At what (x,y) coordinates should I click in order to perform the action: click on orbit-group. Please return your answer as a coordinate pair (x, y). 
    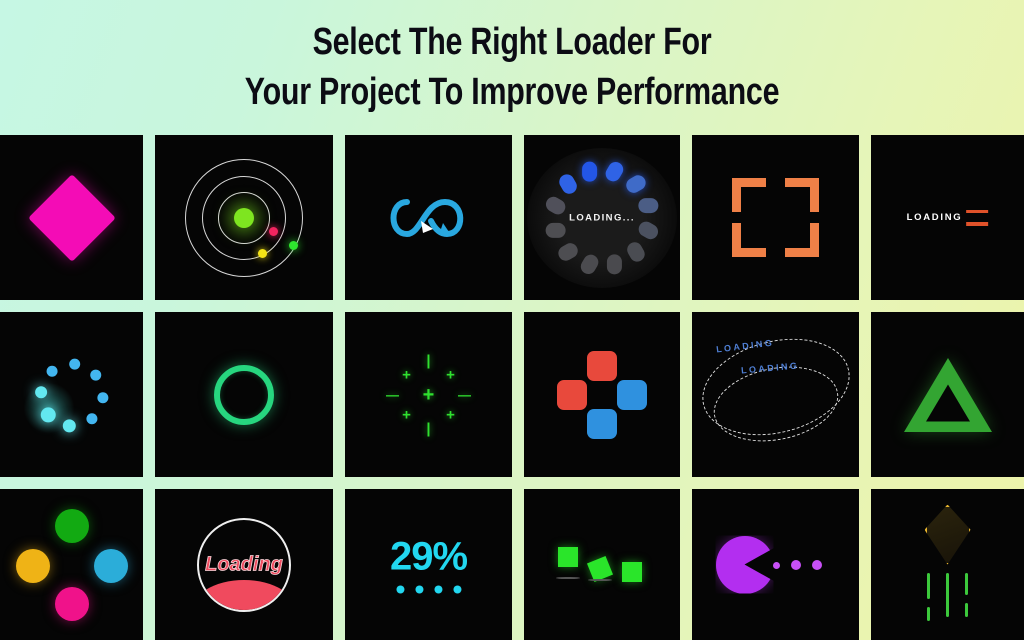
    Looking at the image, I should click on (244, 217).